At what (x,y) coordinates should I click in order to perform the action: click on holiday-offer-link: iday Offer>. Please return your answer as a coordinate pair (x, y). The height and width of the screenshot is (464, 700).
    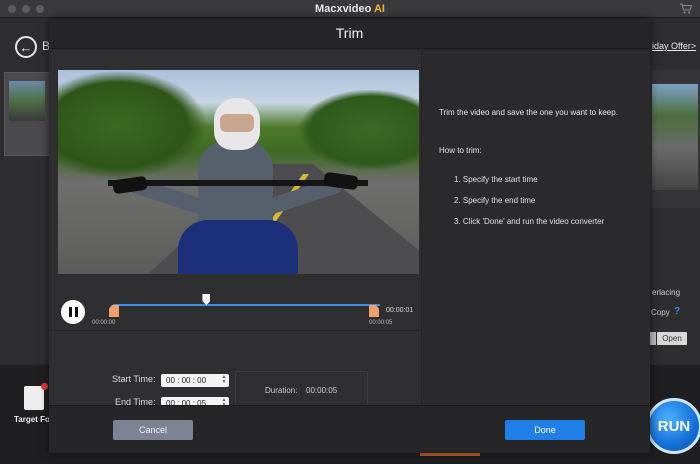
    Looking at the image, I should click on (674, 46).